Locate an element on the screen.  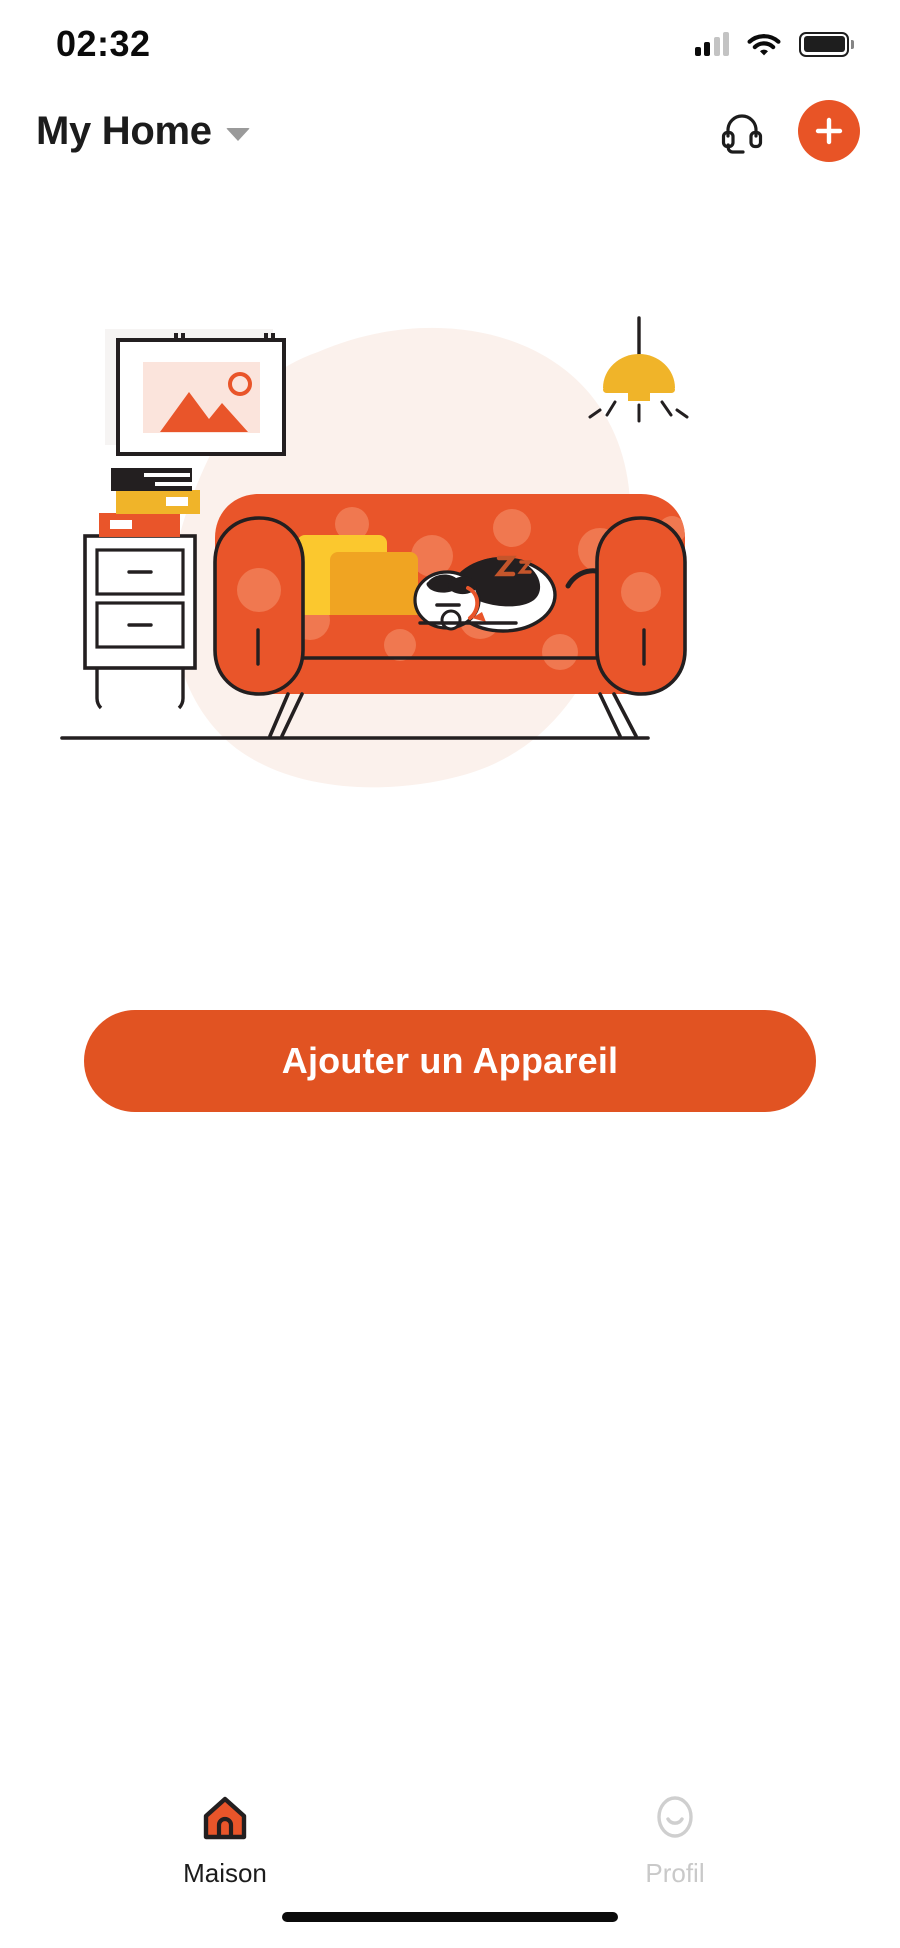
page-title: My Home is located at coordinates (124, 130).